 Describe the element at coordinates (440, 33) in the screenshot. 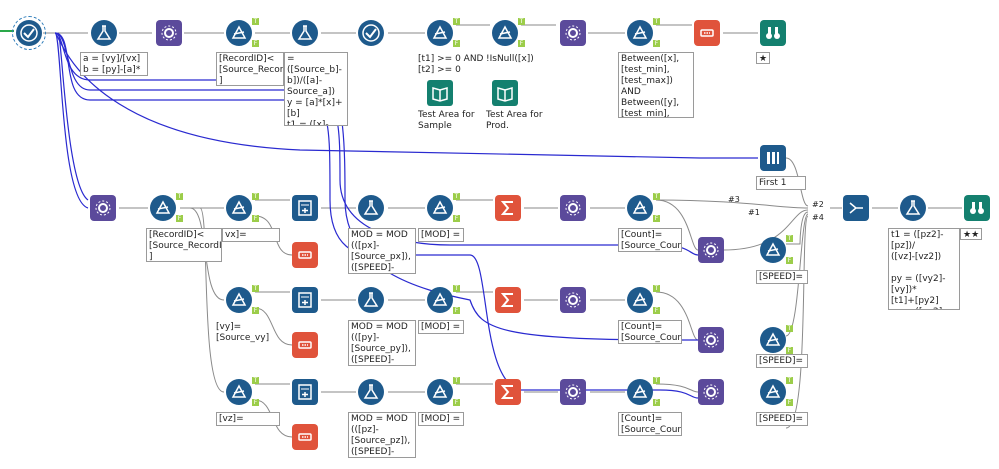

I see `filter-tool-t` at that location.